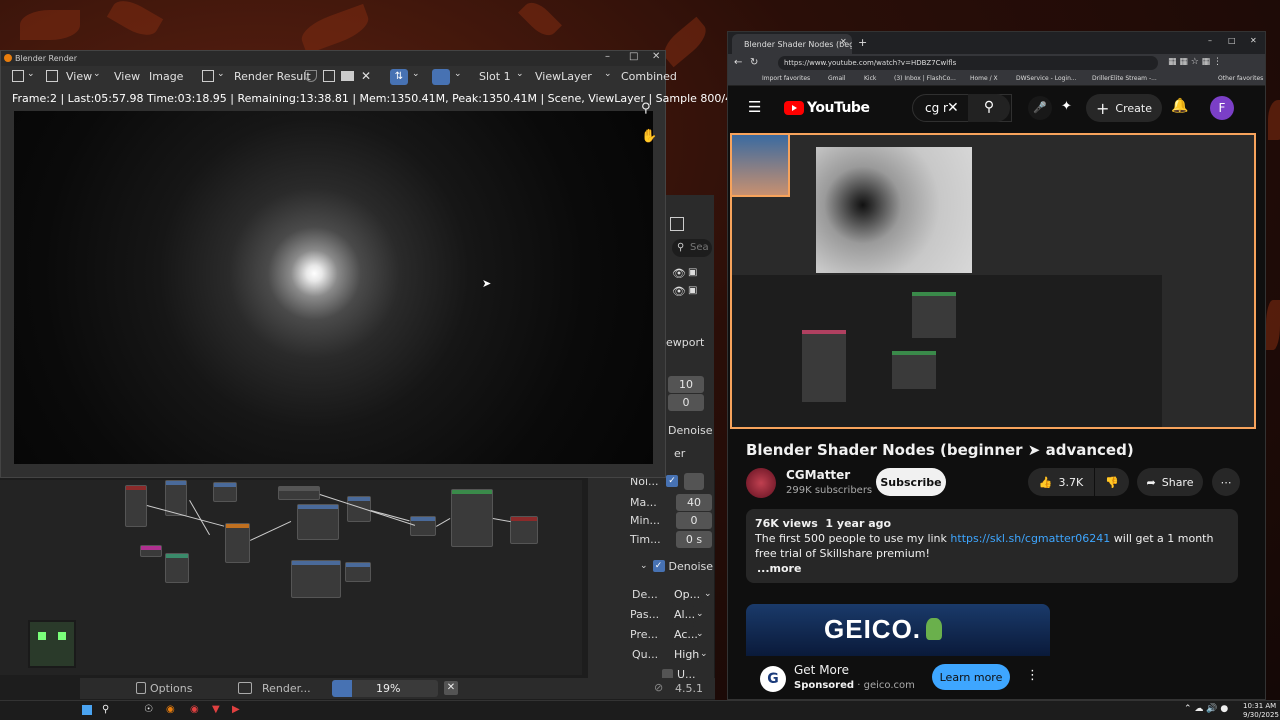 The image size is (1280, 720). What do you see at coordinates (692, 248) in the screenshot?
I see `search-field: ⚲ Sea` at bounding box center [692, 248].